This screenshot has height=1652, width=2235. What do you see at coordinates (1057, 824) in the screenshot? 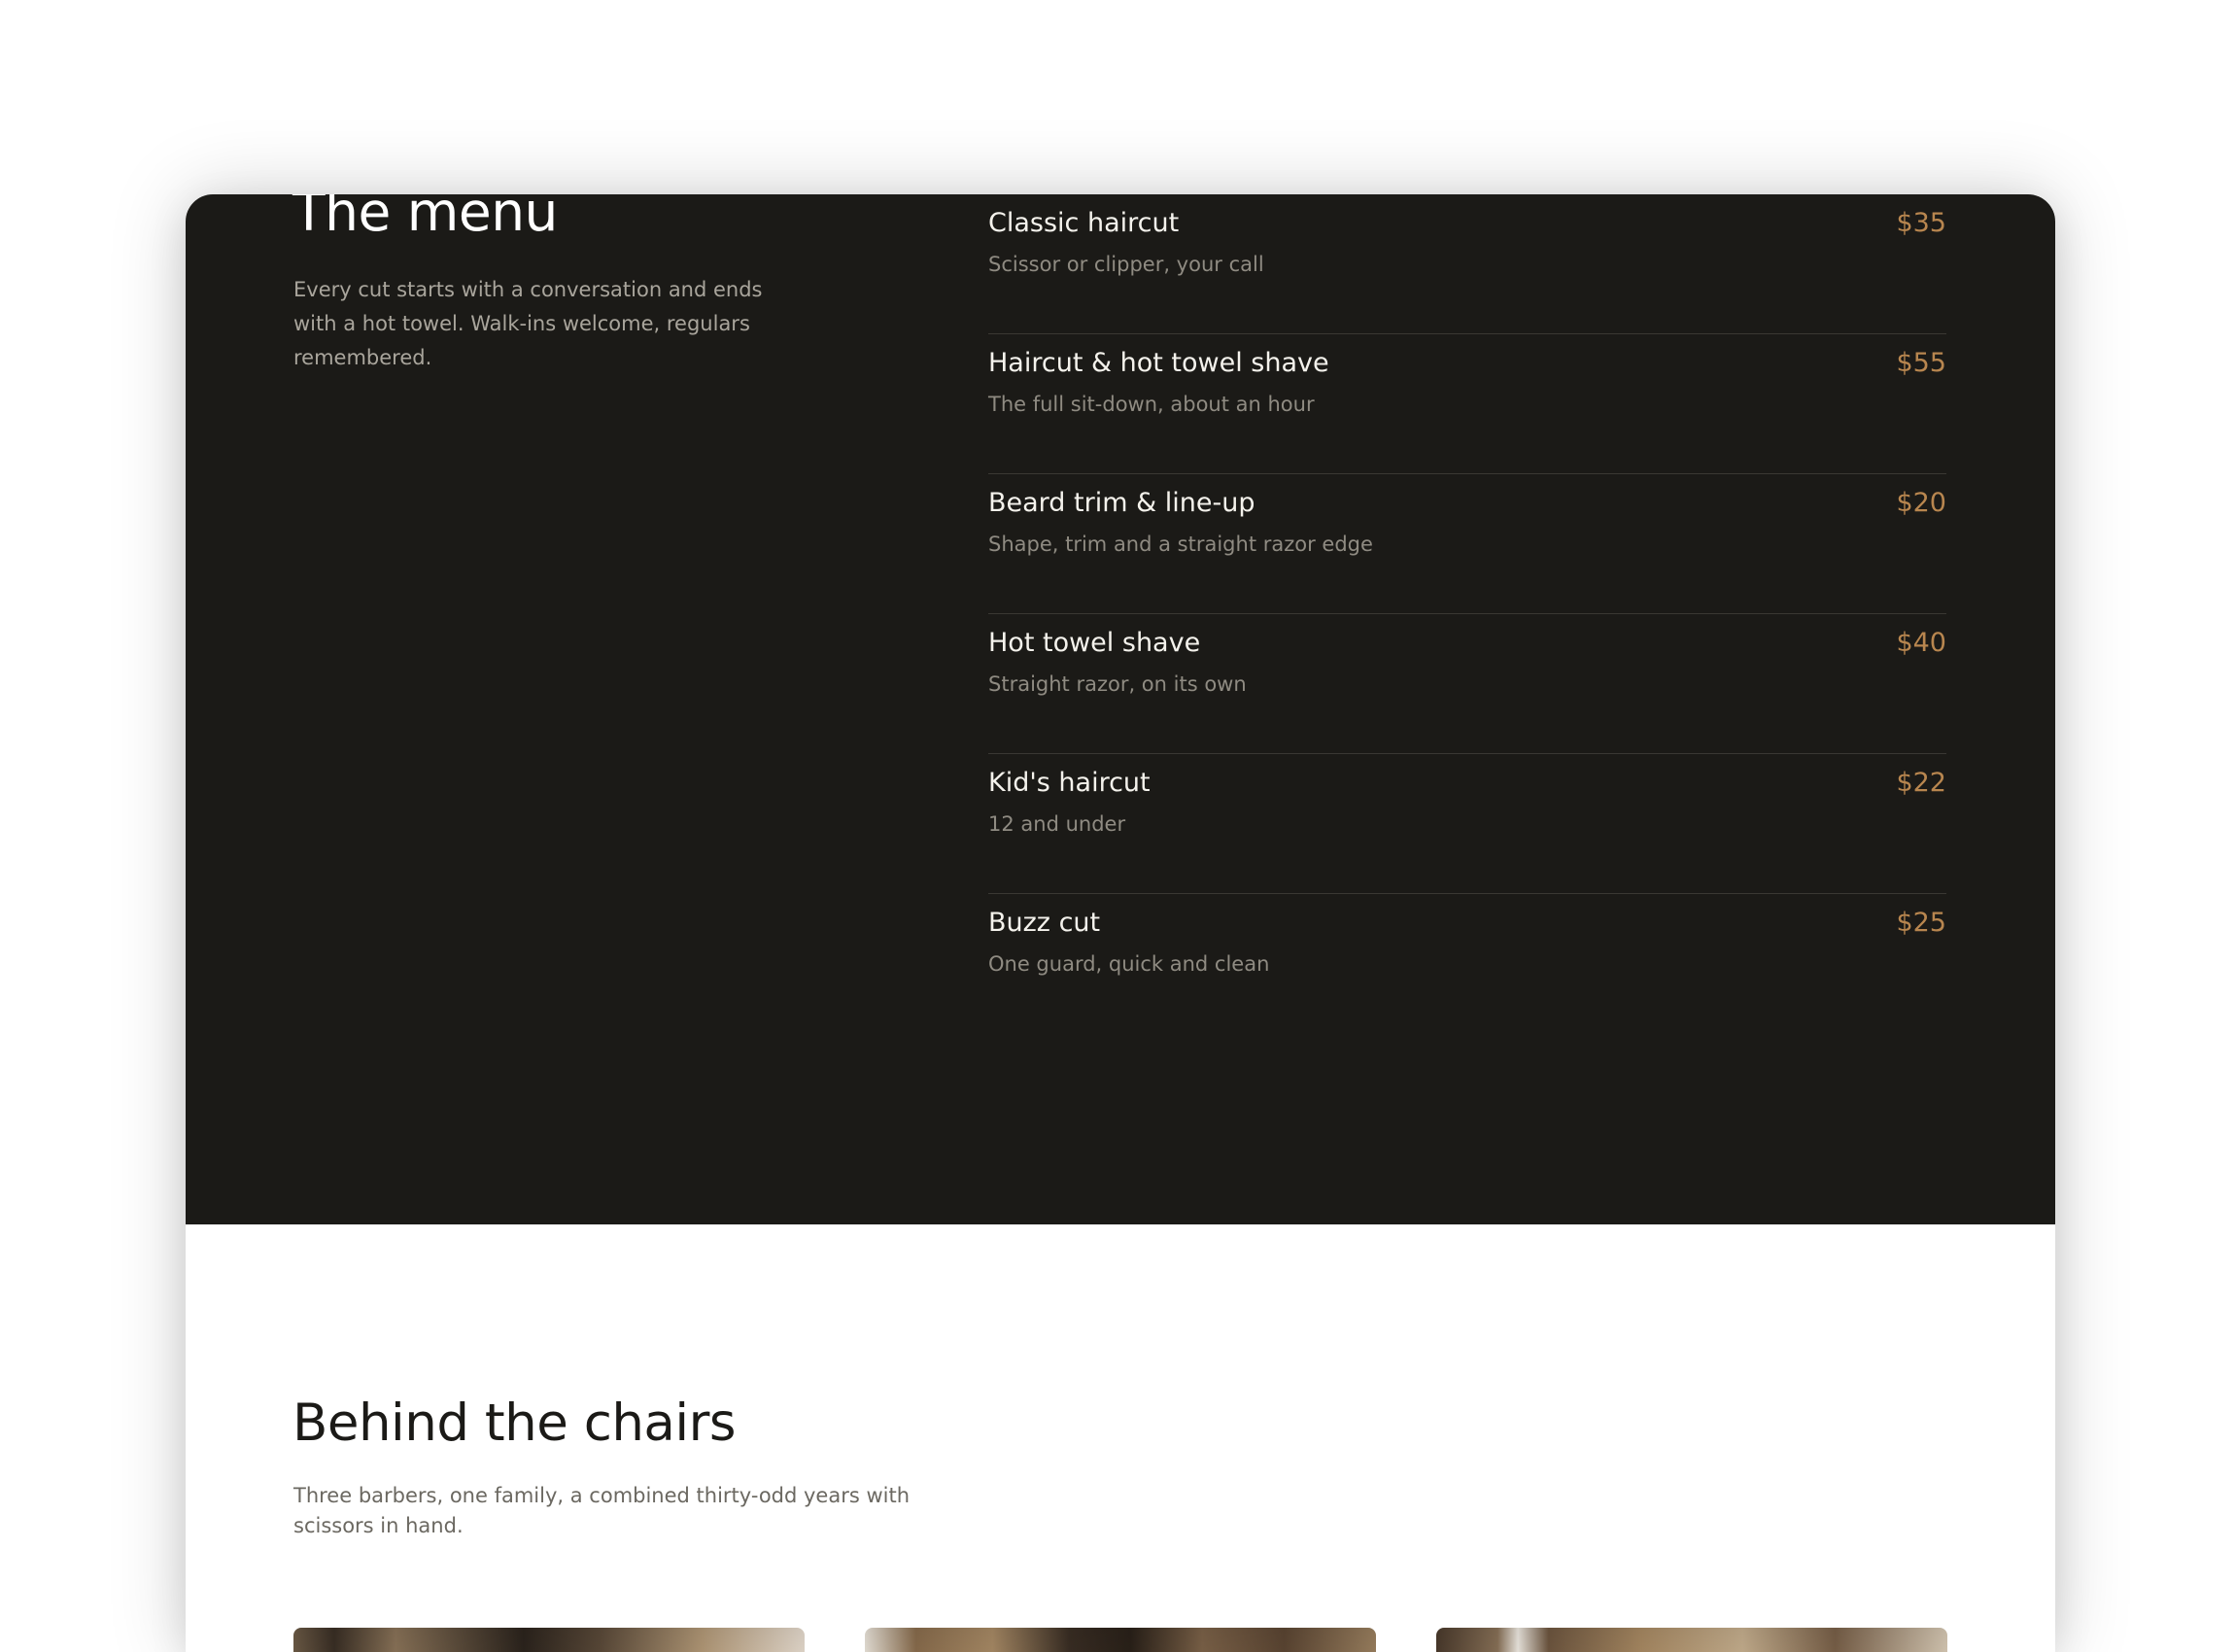
I see `menu-item-description: 12 and under` at bounding box center [1057, 824].